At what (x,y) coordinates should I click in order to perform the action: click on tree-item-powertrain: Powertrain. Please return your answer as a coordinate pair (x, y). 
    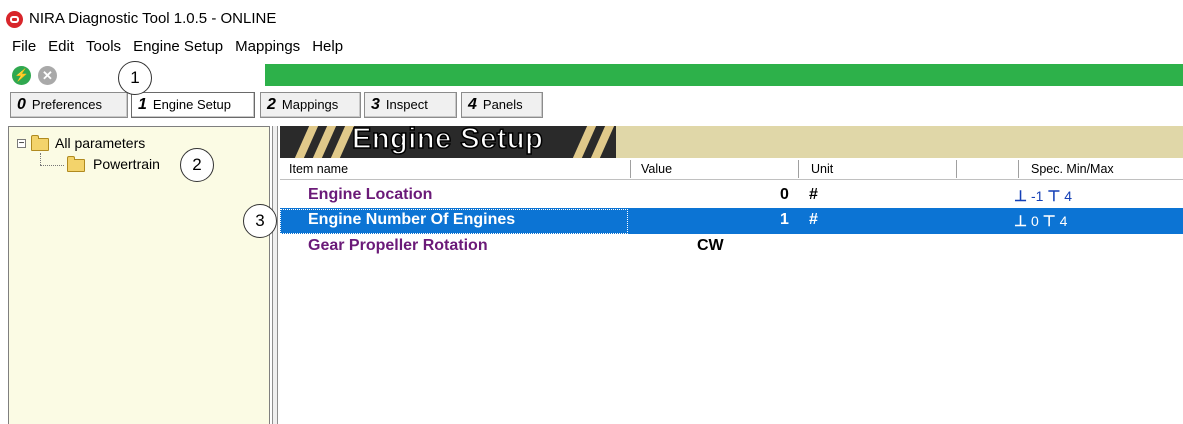
    Looking at the image, I should click on (126, 164).